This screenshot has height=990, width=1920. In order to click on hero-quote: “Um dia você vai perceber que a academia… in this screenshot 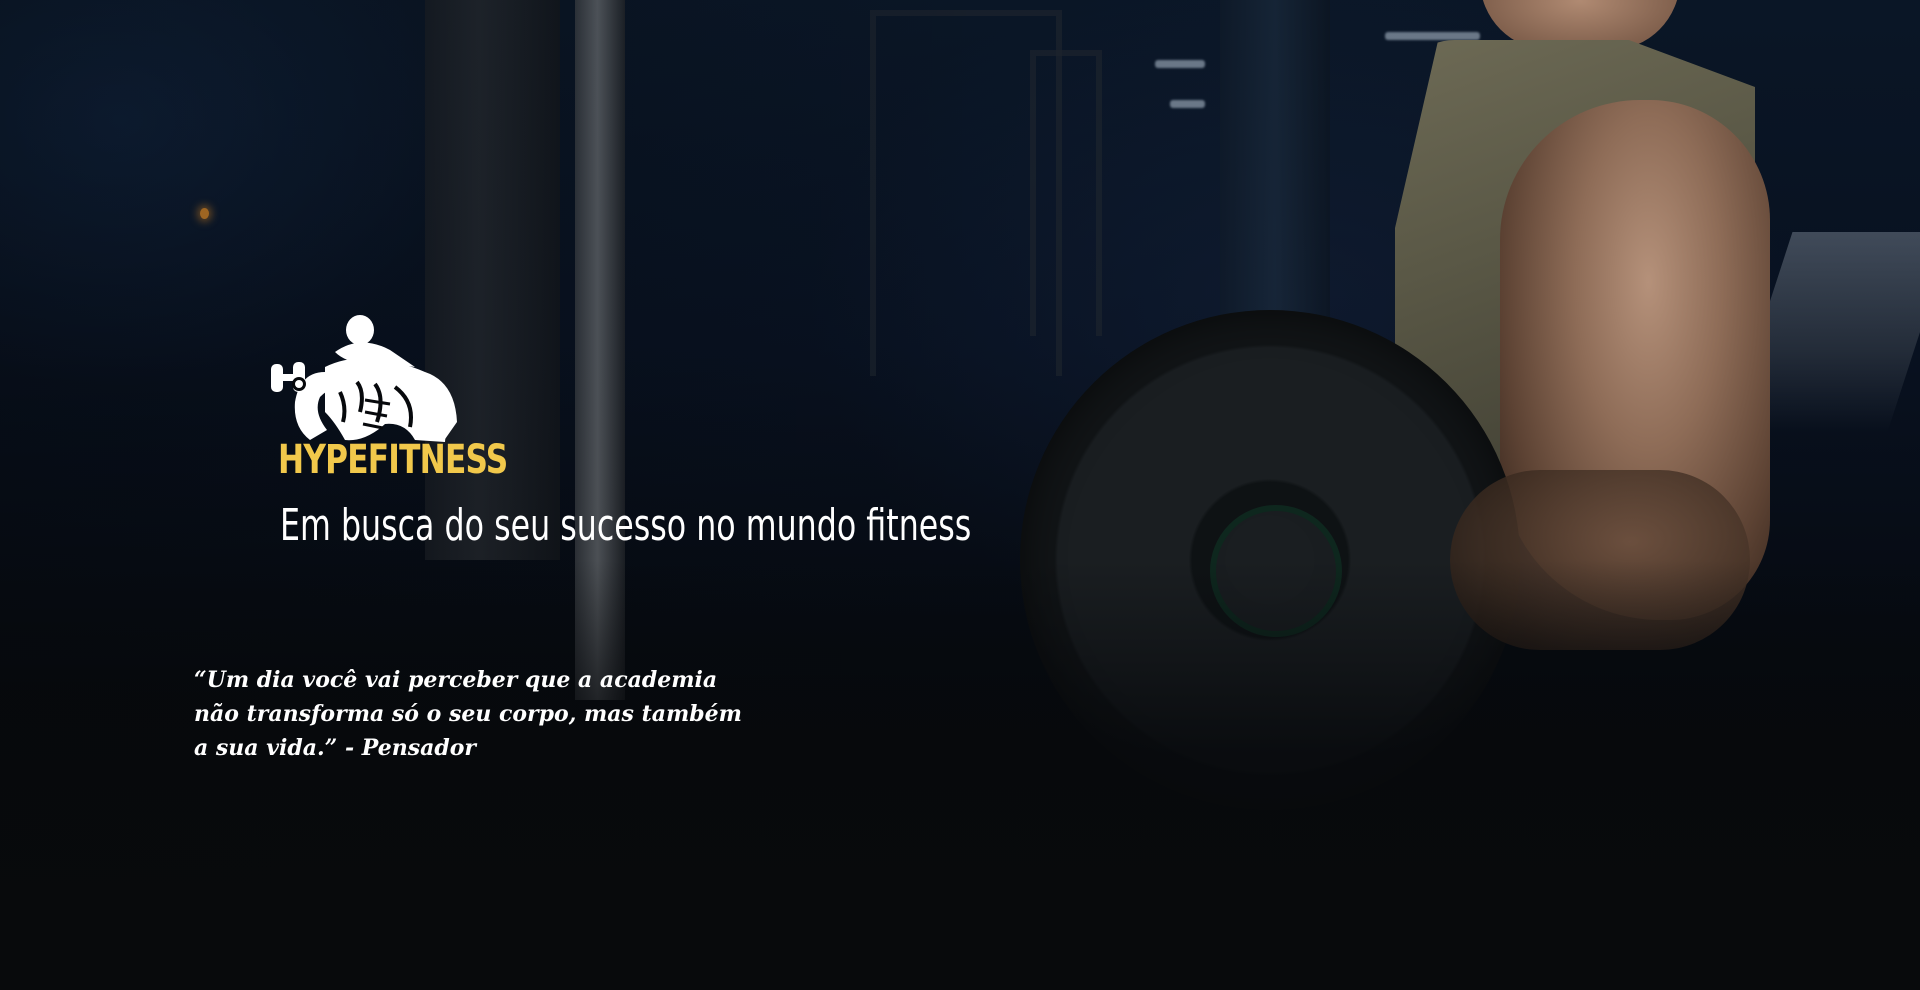, I will do `click(468, 714)`.